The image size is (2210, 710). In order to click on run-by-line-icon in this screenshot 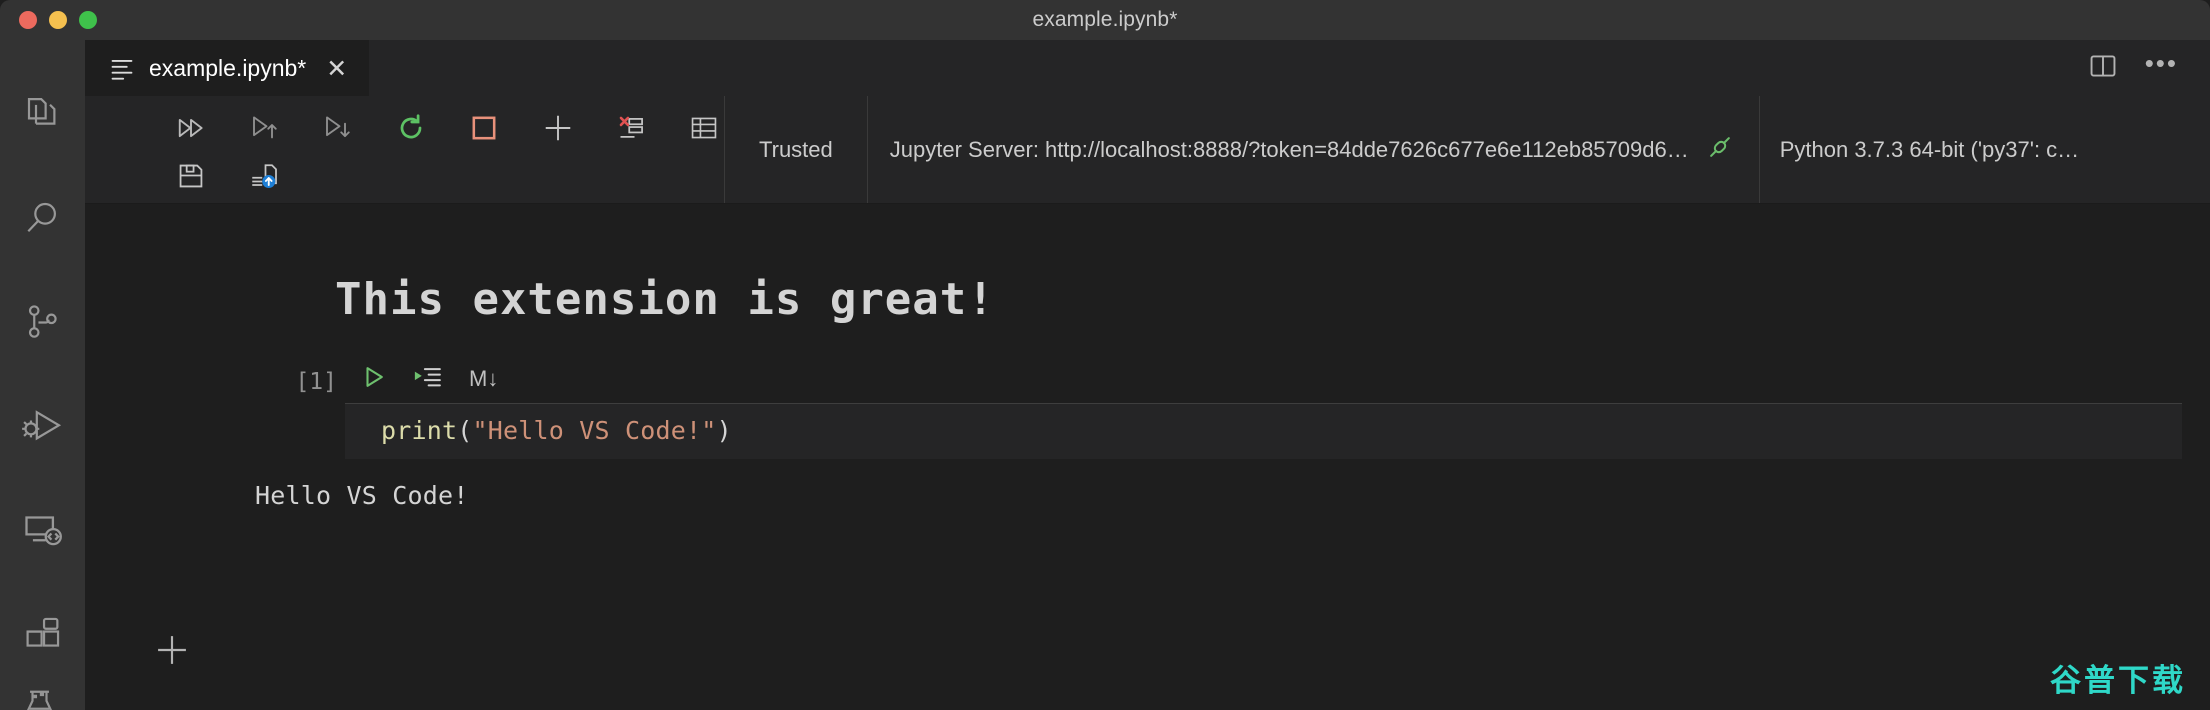, I will do `click(428, 380)`.